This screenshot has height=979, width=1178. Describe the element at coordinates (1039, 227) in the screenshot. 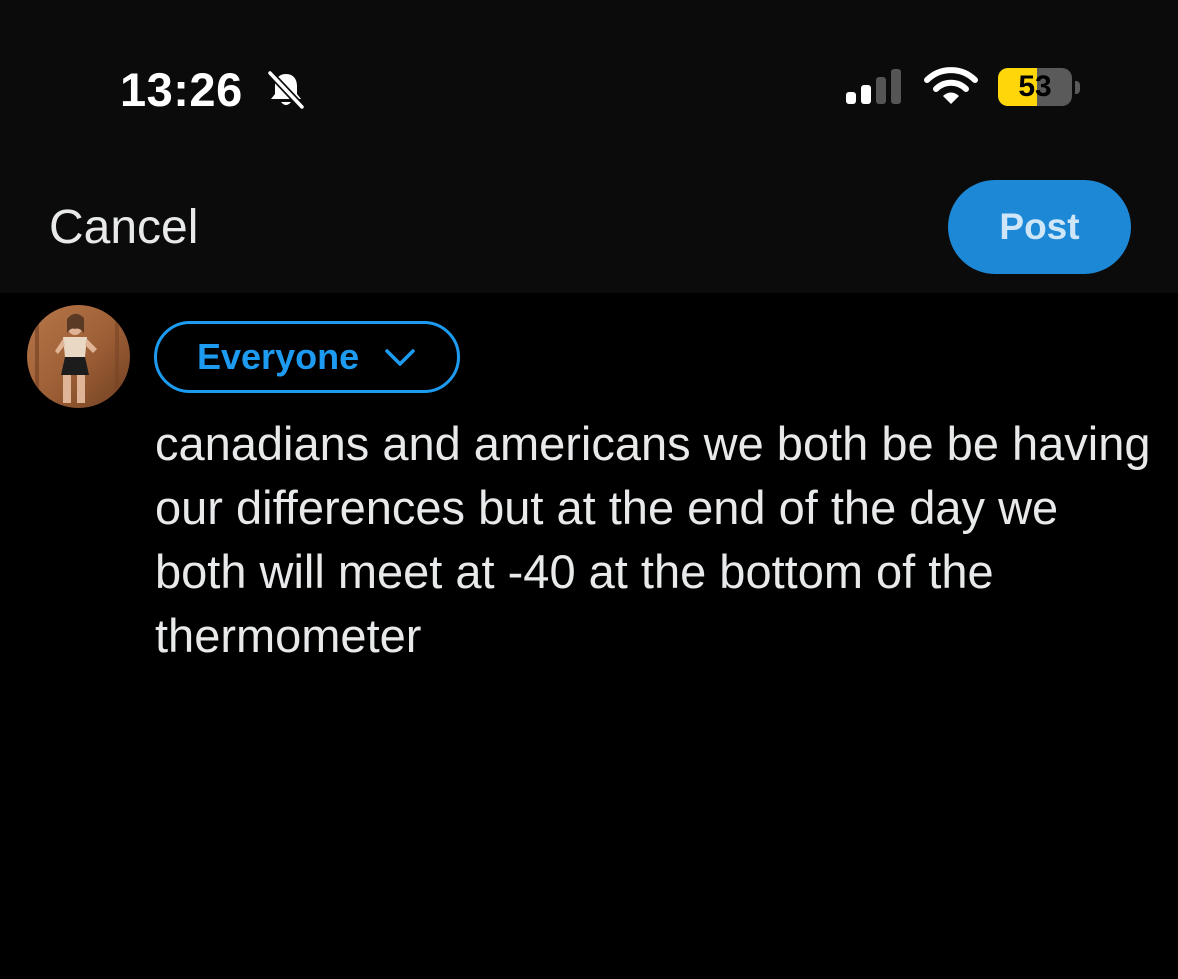

I see `post-button: Post` at that location.